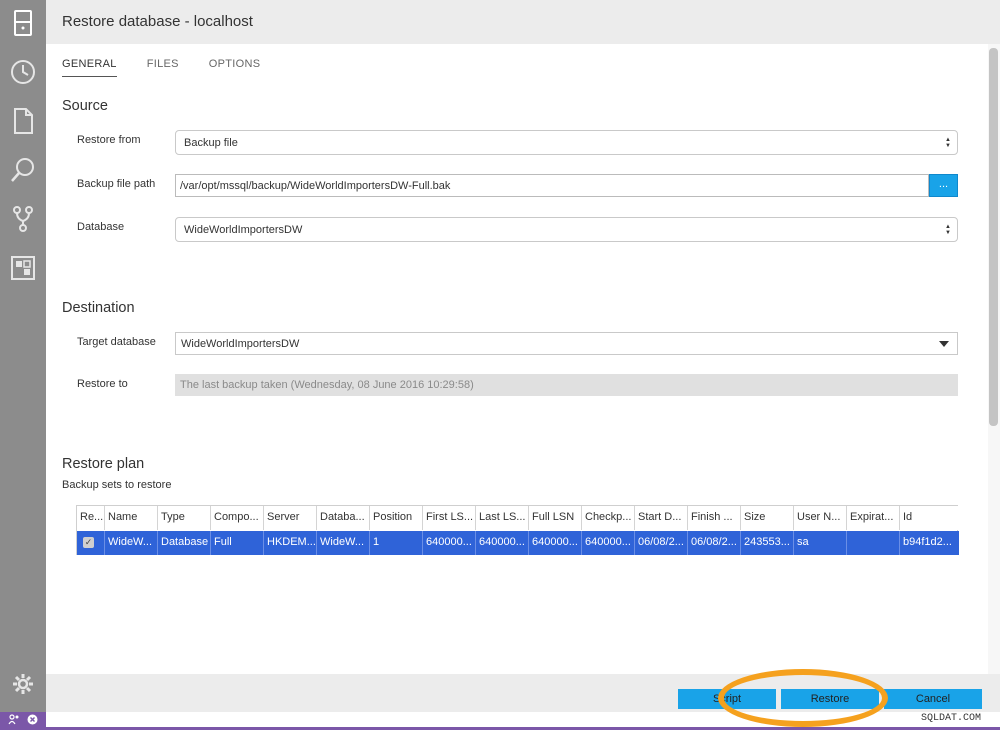 The image size is (1000, 730). I want to click on row-checkbox-cell: ✓, so click(91, 543).